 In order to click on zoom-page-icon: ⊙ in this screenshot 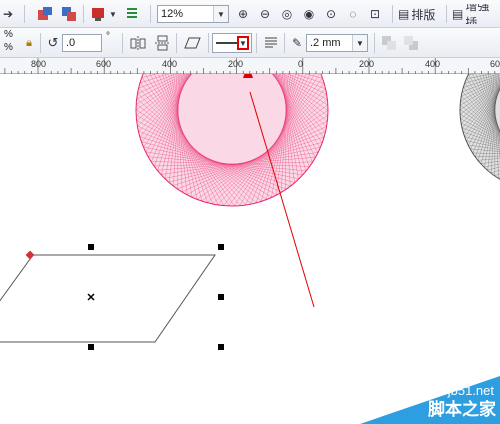, I will do `click(331, 14)`.